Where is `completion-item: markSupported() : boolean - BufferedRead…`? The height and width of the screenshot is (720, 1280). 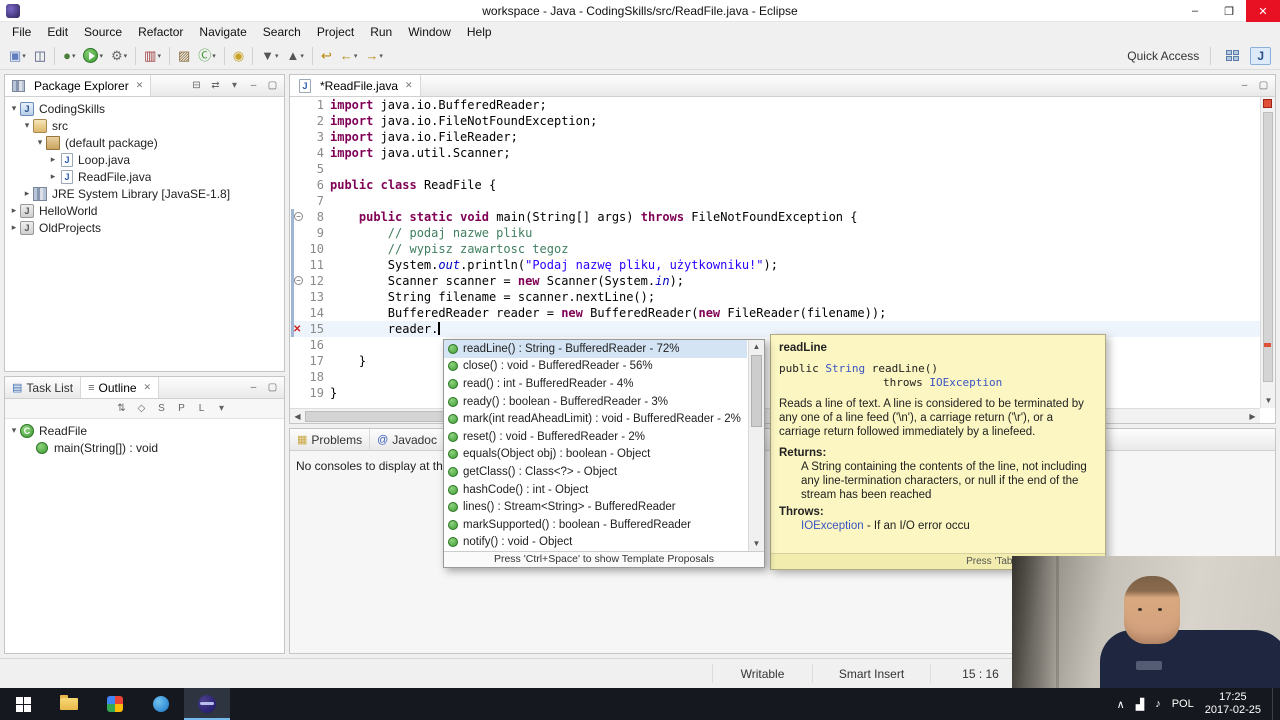
completion-item: markSupported() : boolean - BufferedRead… is located at coordinates (595, 525).